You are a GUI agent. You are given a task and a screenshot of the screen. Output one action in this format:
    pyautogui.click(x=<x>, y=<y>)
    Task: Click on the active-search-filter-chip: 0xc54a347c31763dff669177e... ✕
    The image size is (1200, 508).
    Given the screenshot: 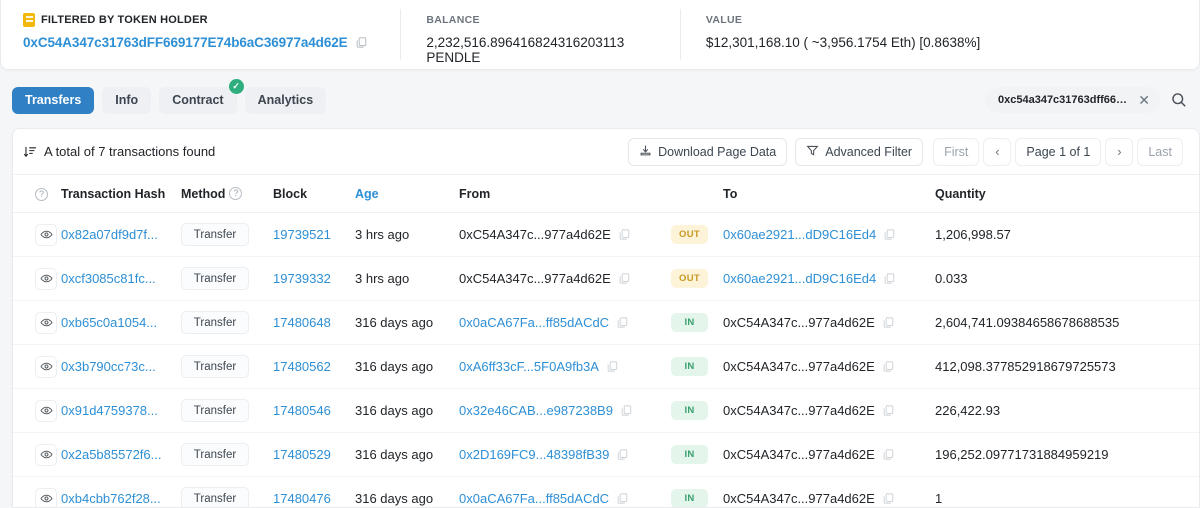 What is the action you would take?
    pyautogui.click(x=1072, y=100)
    